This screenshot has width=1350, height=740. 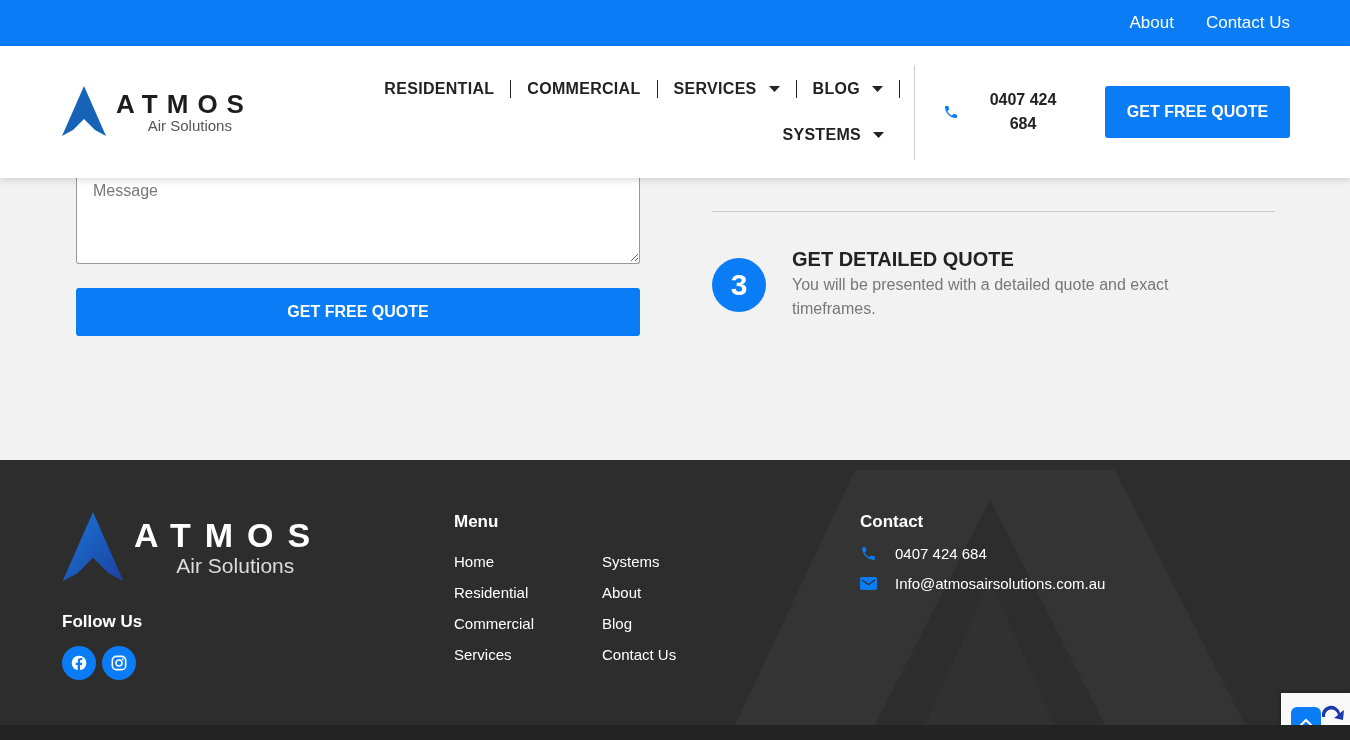 What do you see at coordinates (229, 536) in the screenshot?
I see `logo-wordmark: ATMOS` at bounding box center [229, 536].